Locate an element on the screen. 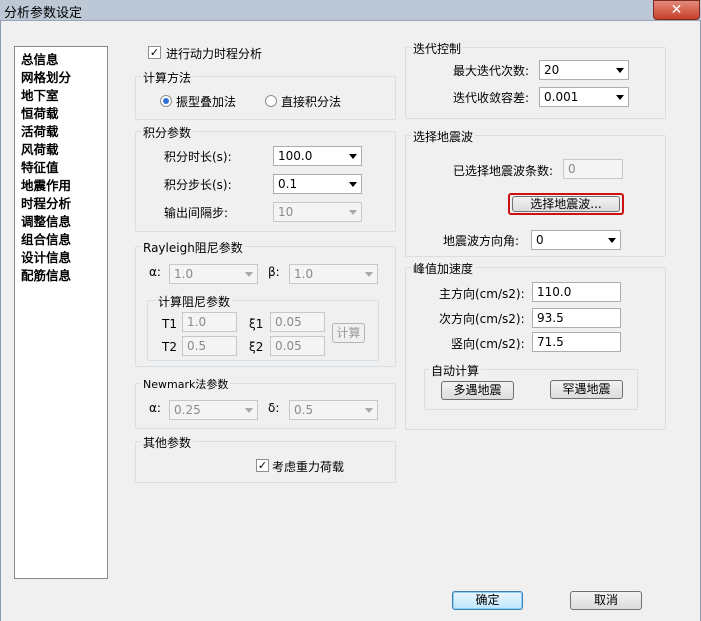 Image resolution: width=701 pixels, height=621 pixels. nav-item-adjust: 调整信息 is located at coordinates (46, 220).